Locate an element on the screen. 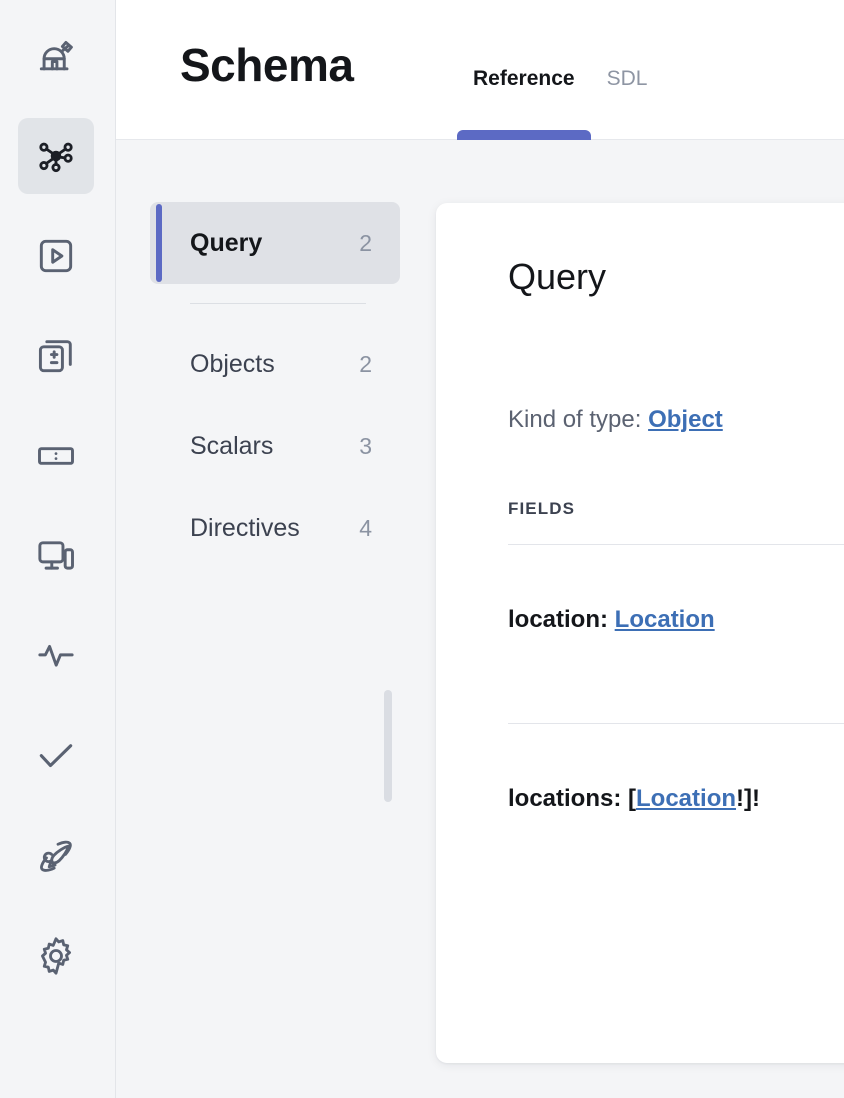 The width and height of the screenshot is (844, 1098). sidebar-item-metrics is located at coordinates (56, 656).